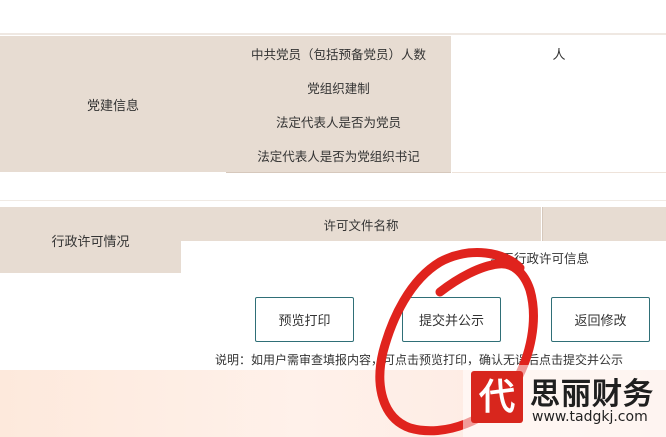 The height and width of the screenshot is (437, 666). I want to click on brand-logo-icon: 代, so click(497, 397).